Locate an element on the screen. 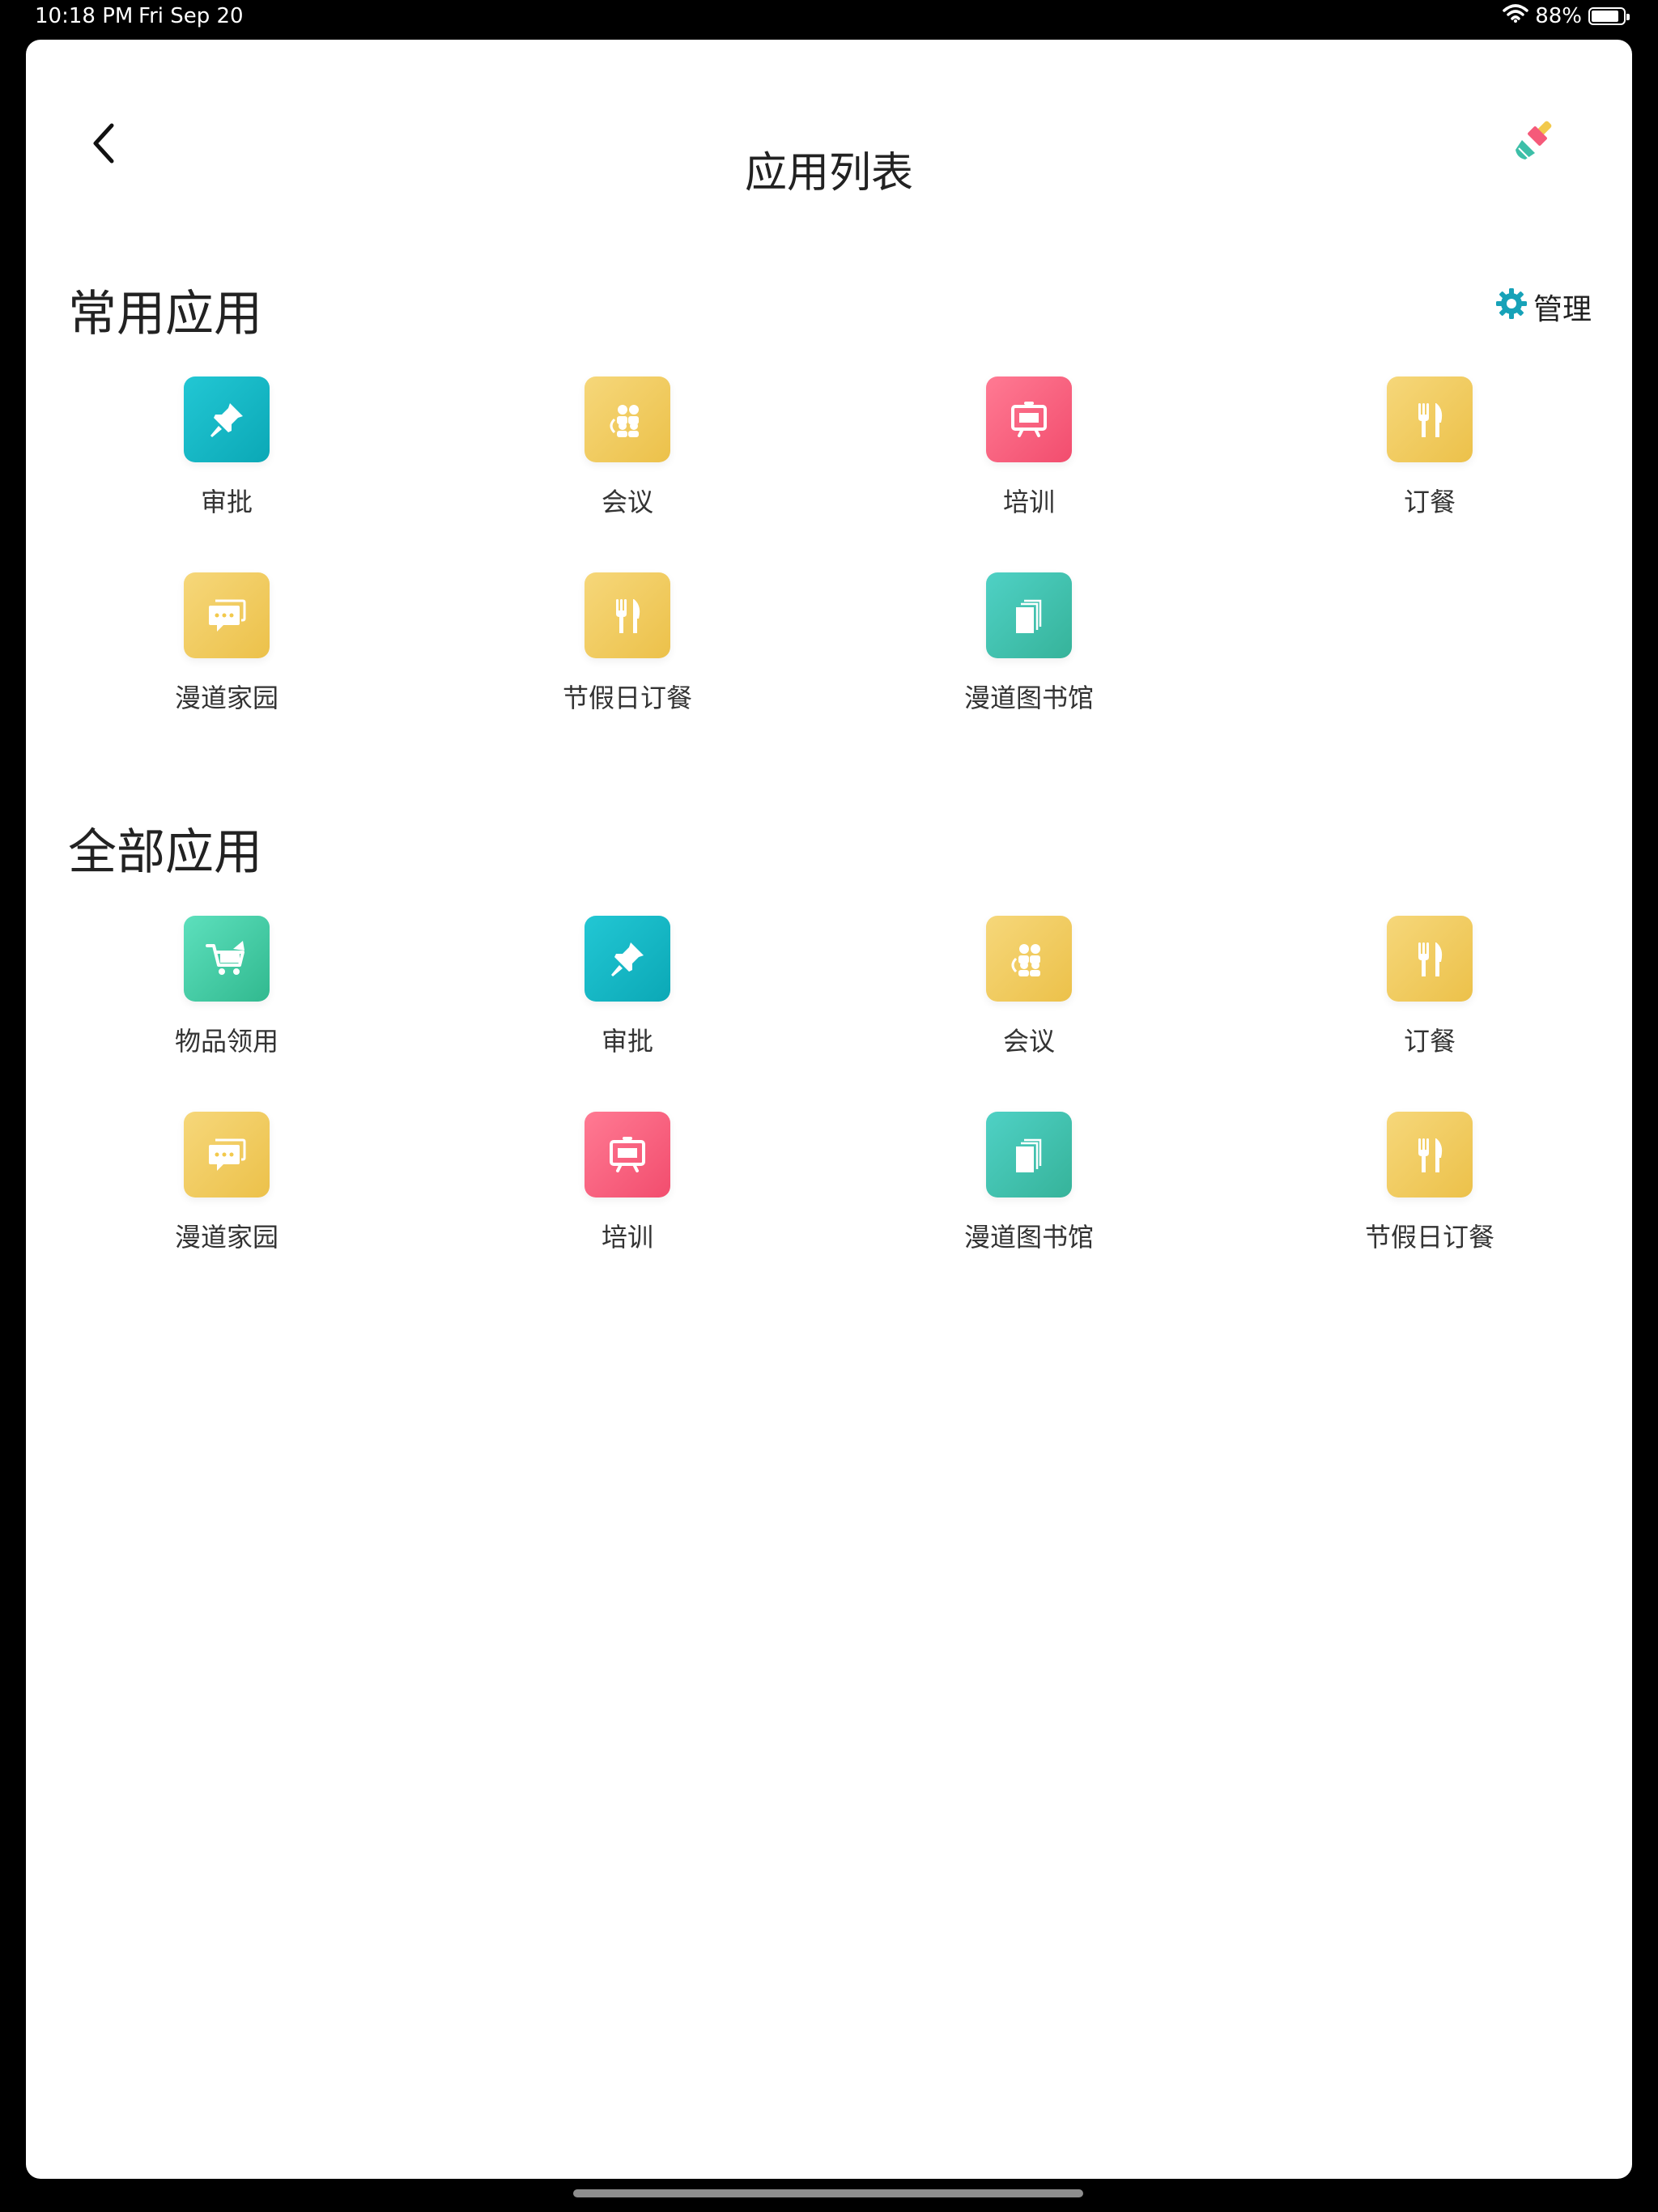  section-title-common: 常用应用 is located at coordinates (165, 314).